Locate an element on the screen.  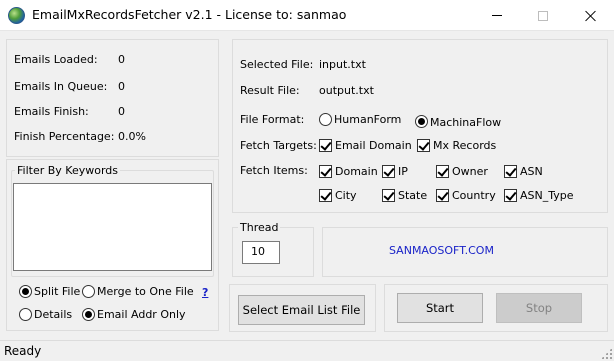
city-checkbox is located at coordinates (325, 195).